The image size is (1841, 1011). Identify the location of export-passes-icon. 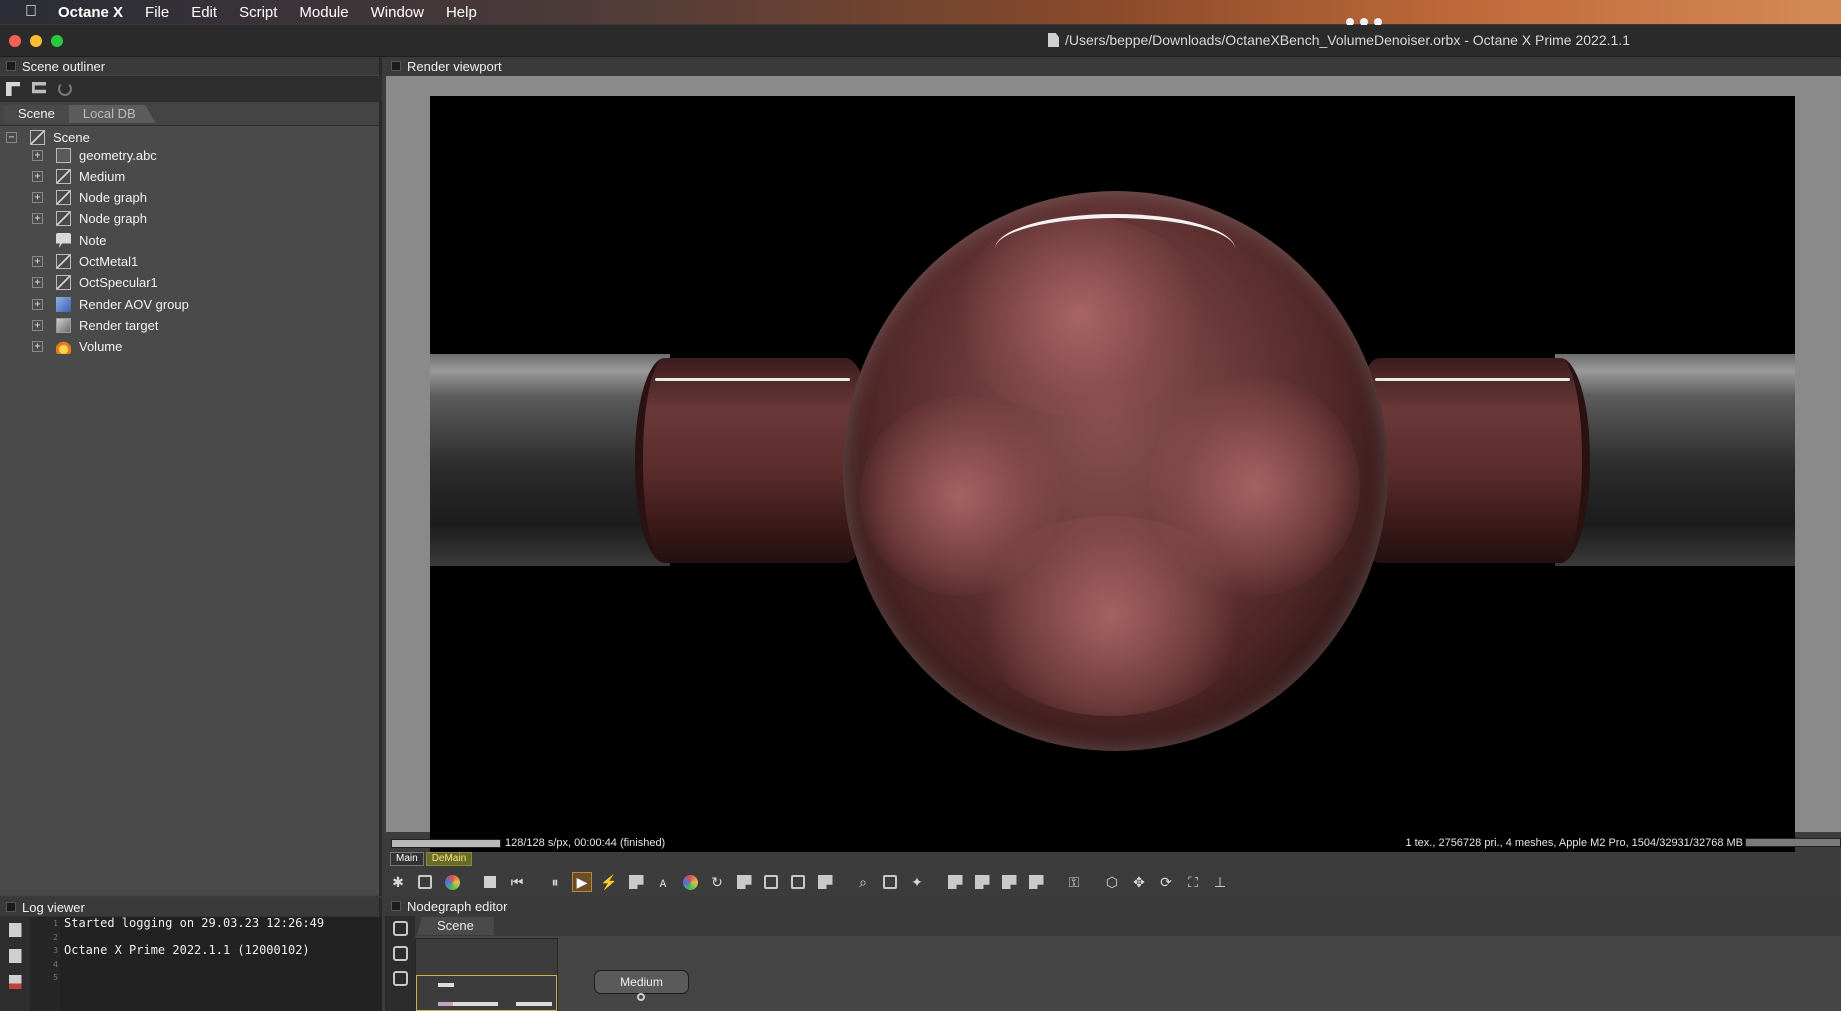
(1009, 882).